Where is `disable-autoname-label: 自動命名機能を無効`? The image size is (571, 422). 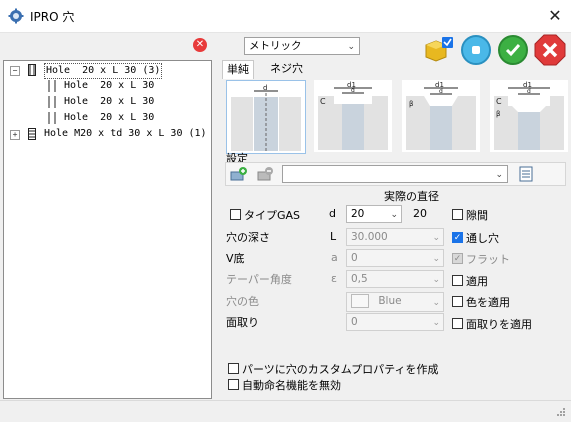 disable-autoname-label: 自動命名機能を無効 is located at coordinates (291, 385).